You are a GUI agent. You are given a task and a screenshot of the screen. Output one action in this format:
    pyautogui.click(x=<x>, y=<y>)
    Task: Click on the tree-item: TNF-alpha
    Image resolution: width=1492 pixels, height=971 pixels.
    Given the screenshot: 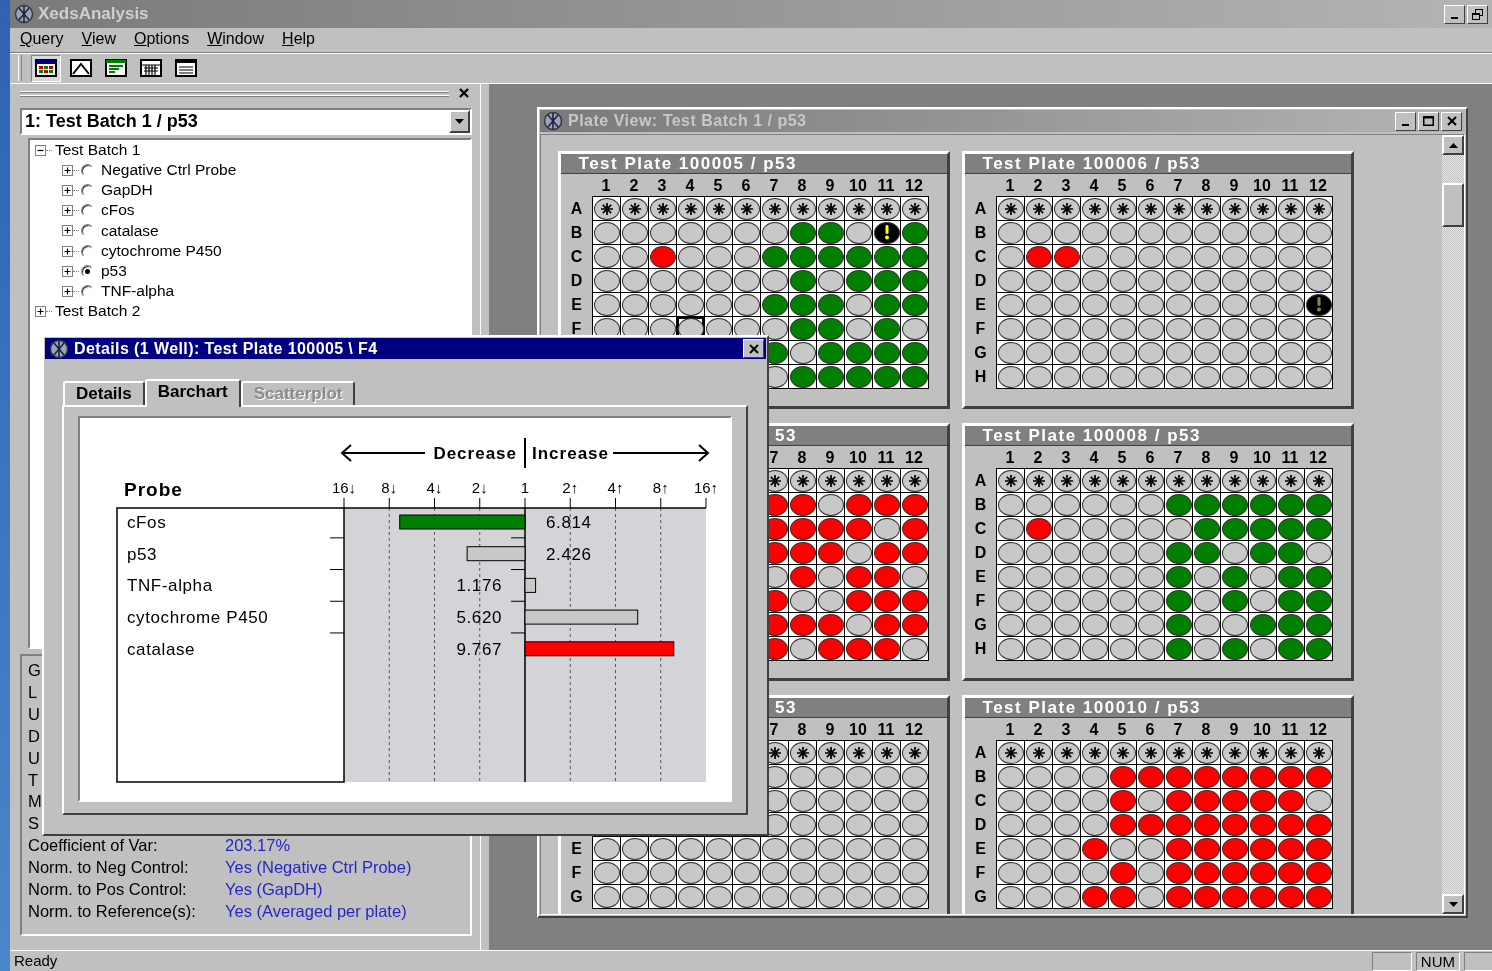 What is the action you would take?
    pyautogui.click(x=138, y=291)
    